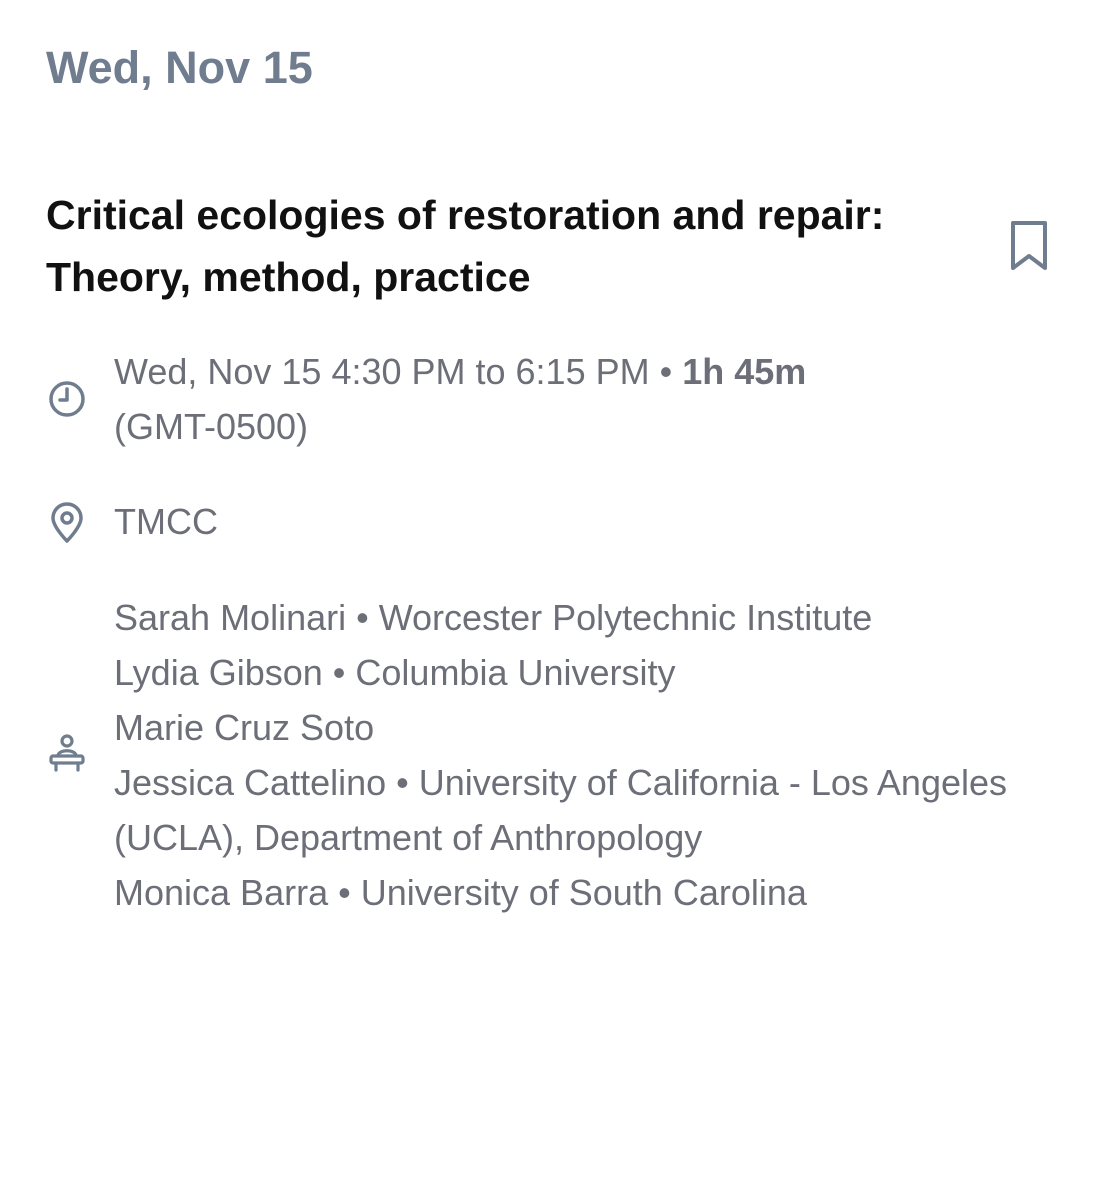  I want to click on list-item: Marie Cruz Soto, so click(594, 727).